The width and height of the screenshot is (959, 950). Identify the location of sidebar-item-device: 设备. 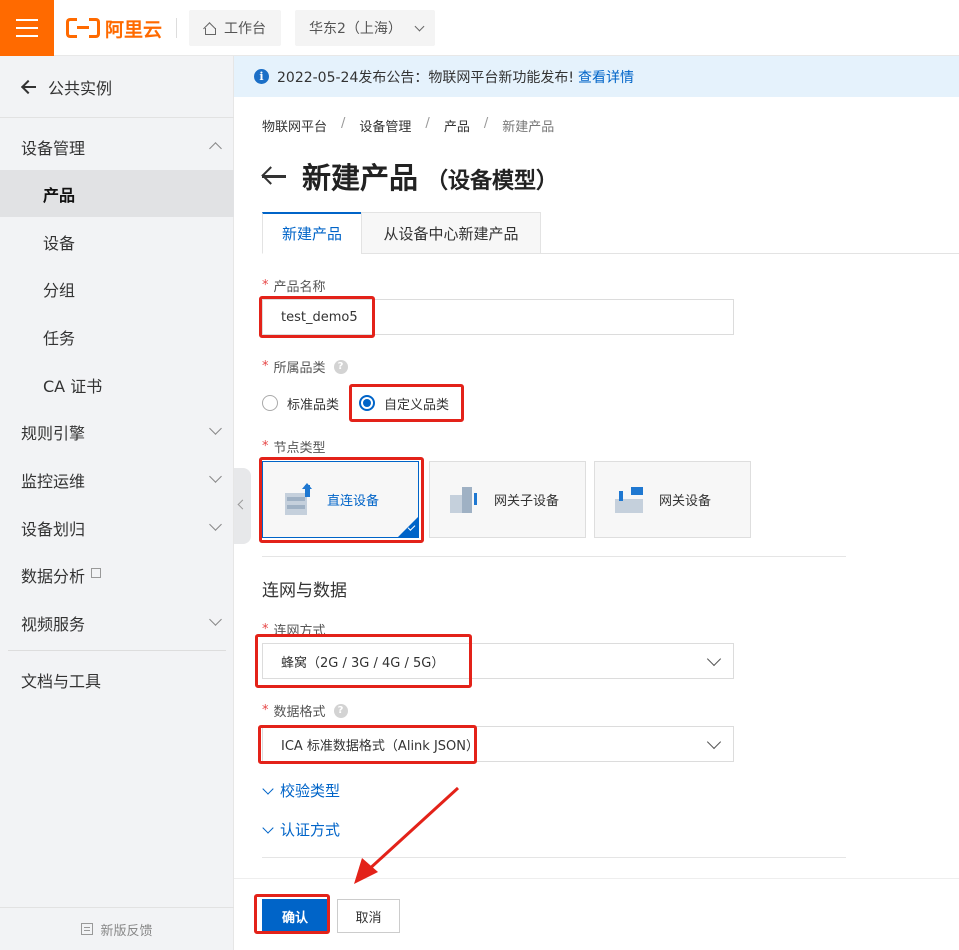
(117, 241).